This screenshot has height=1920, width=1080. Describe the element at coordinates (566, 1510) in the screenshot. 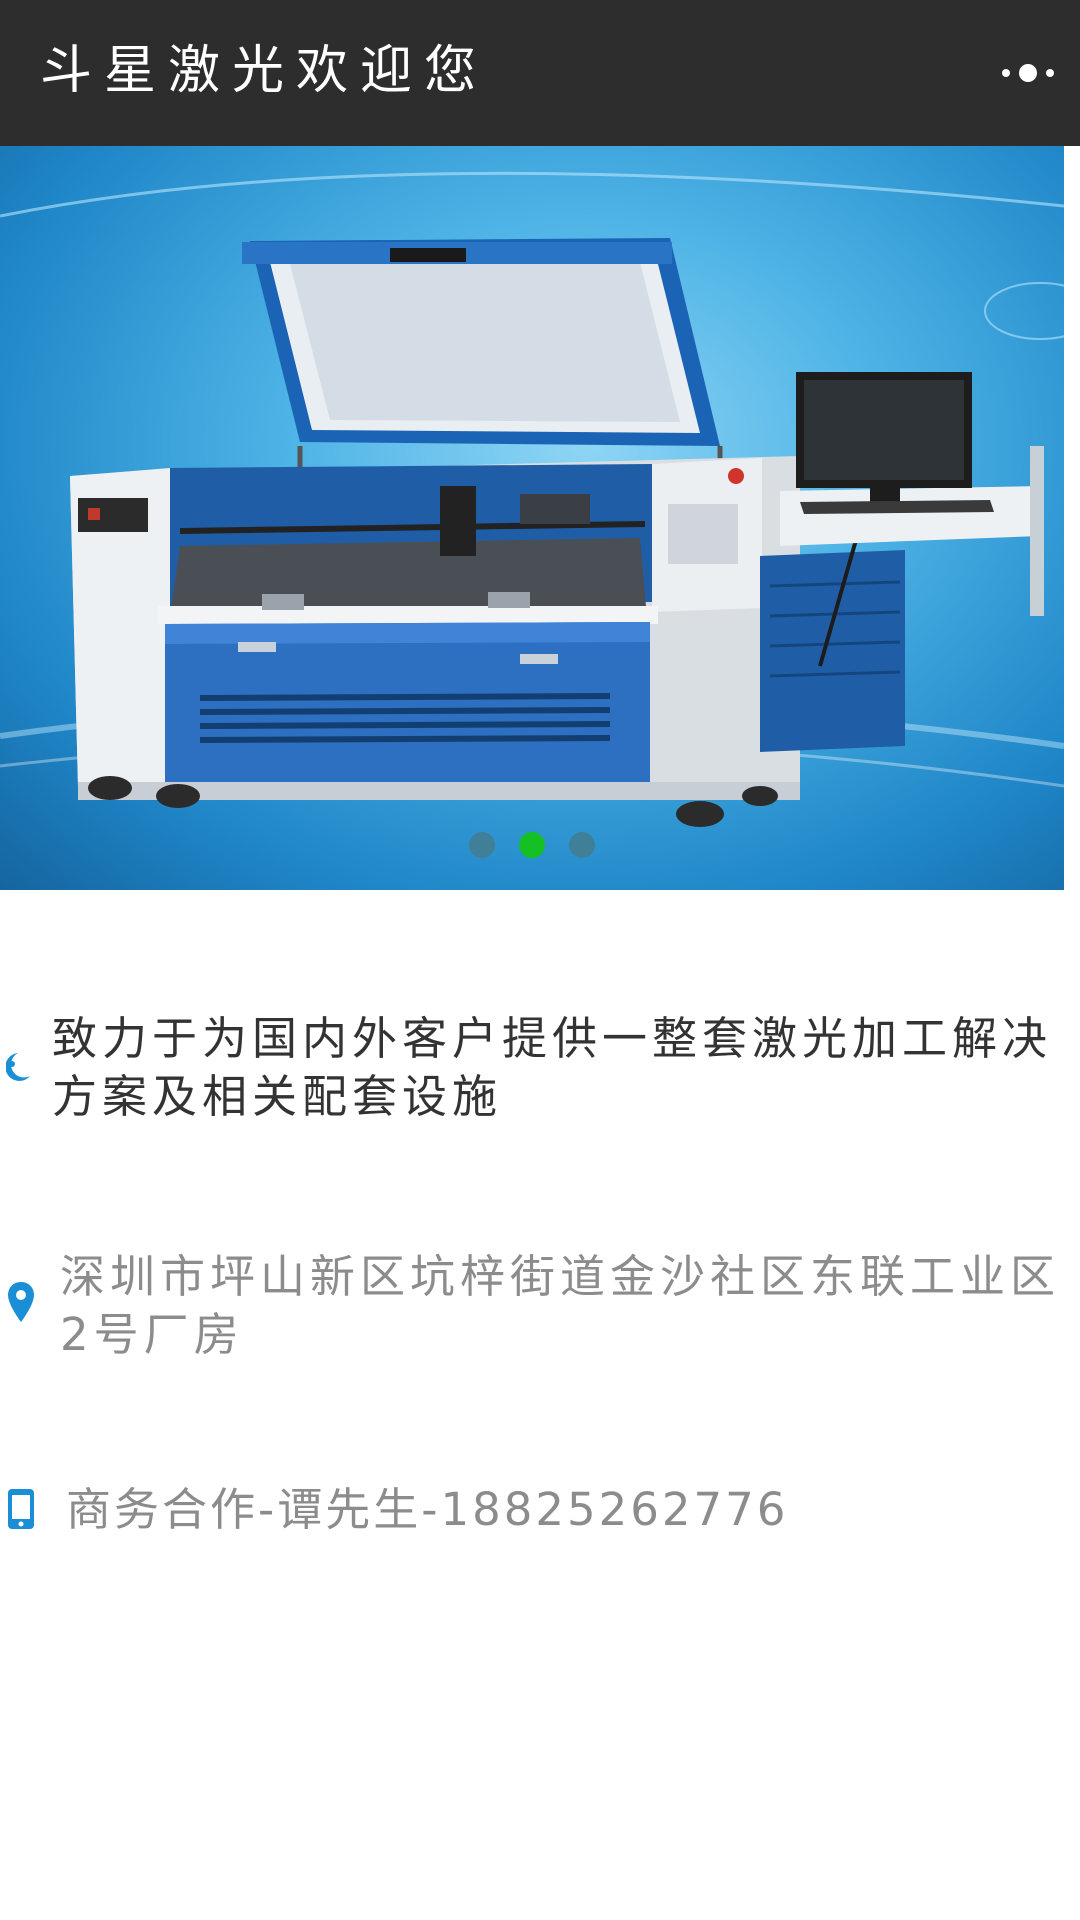

I see `contact-text: 商务合作-谭先生-18825262776` at that location.